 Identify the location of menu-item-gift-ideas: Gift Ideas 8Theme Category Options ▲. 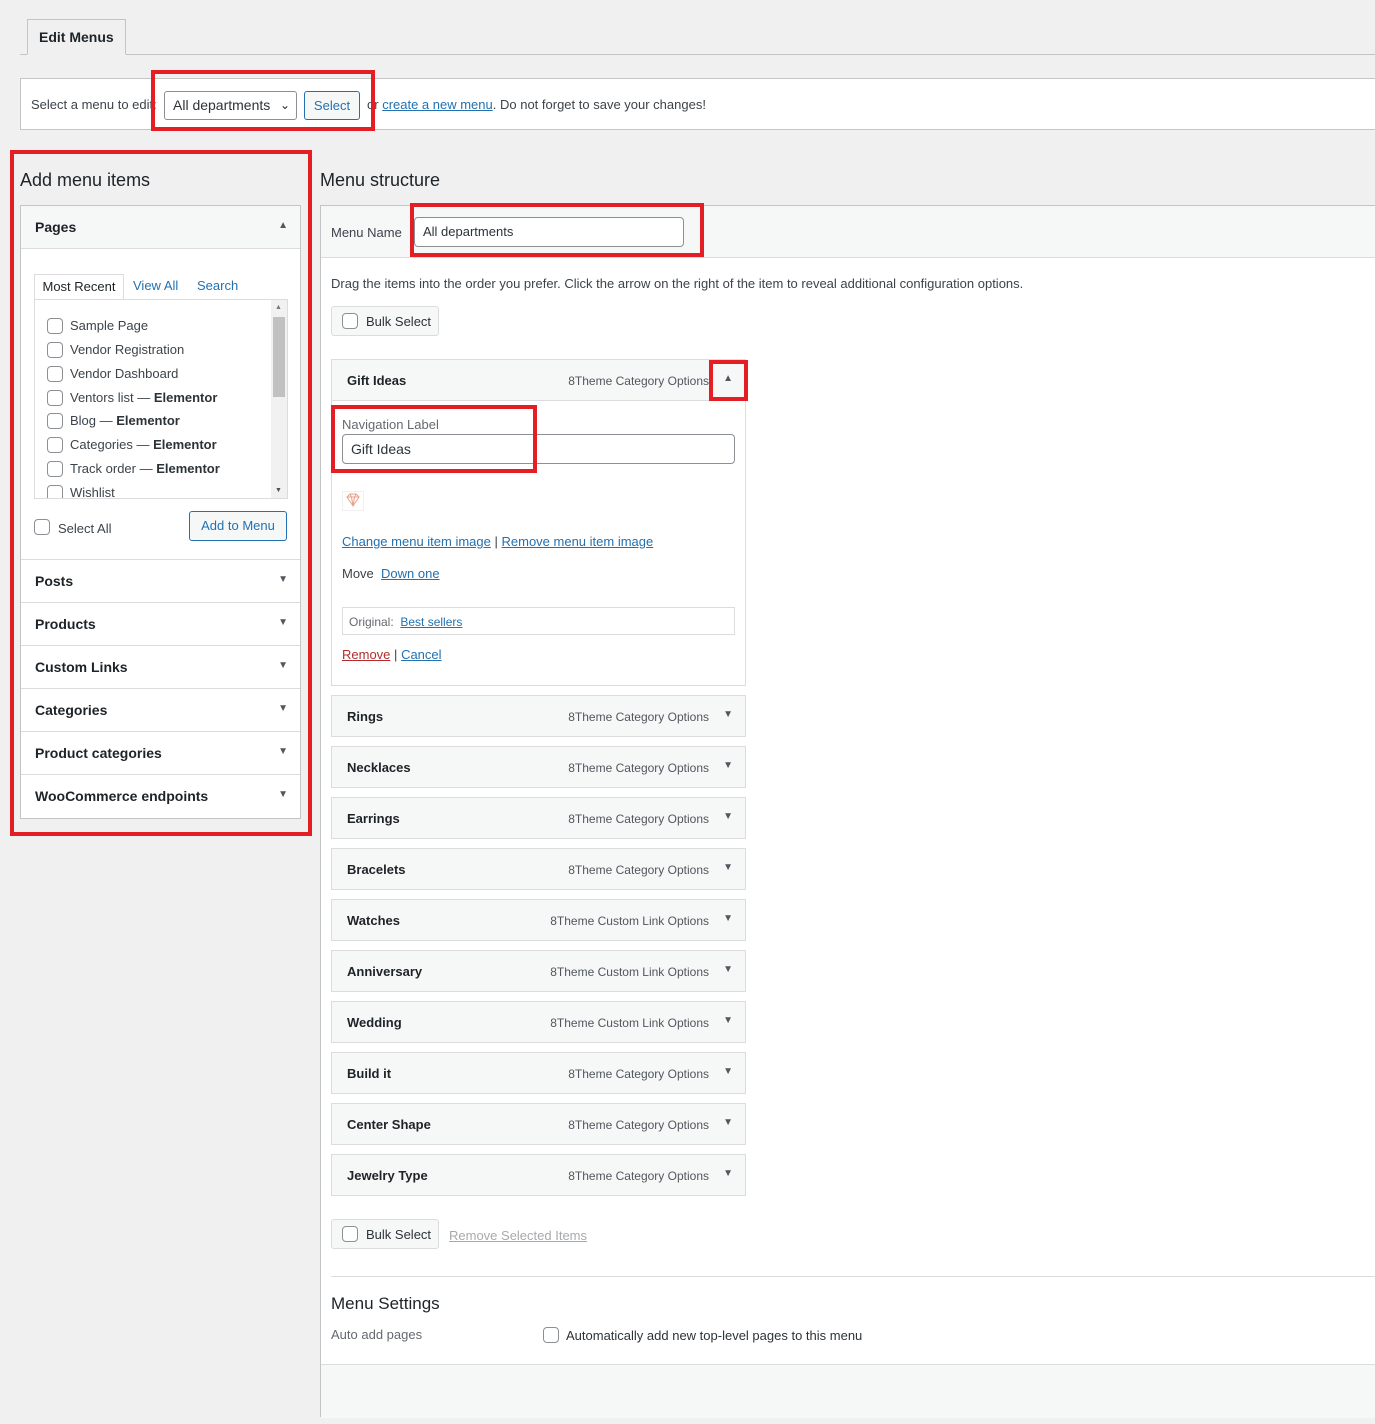
(538, 380).